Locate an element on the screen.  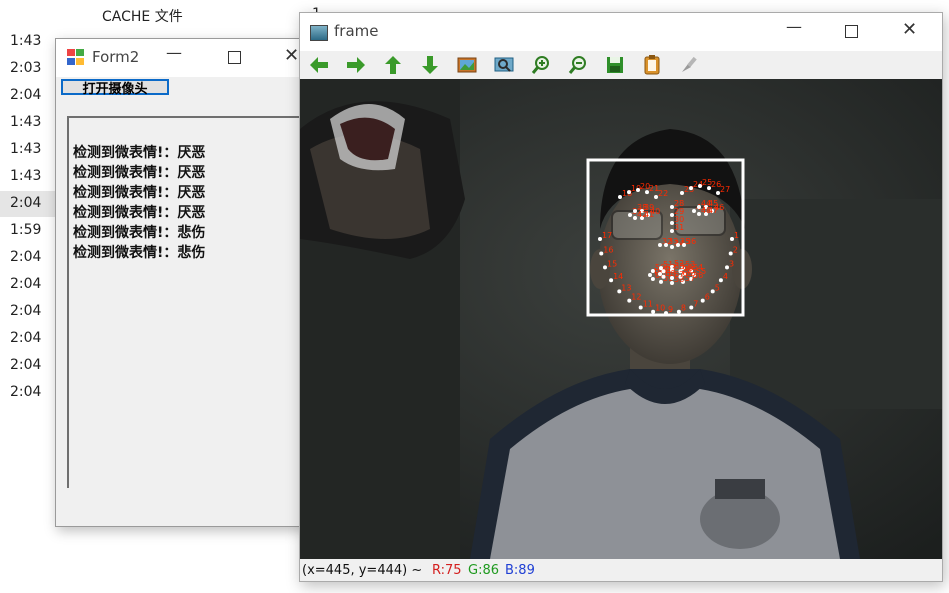
pan-up-icon is located at coordinates (393, 65).